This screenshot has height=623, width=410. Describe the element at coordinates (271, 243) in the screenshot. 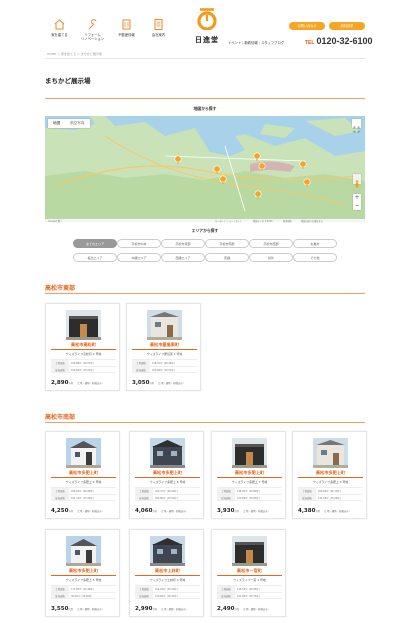

I see `area-button-takamatsu-west: 高松市西部` at that location.